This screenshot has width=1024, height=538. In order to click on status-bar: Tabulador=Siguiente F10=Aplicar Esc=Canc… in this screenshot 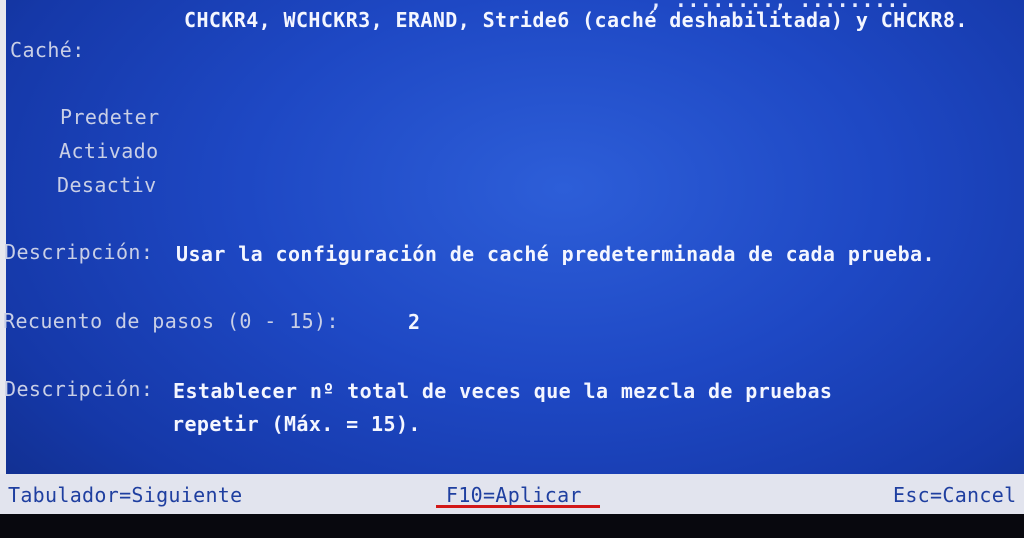, I will do `click(512, 494)`.